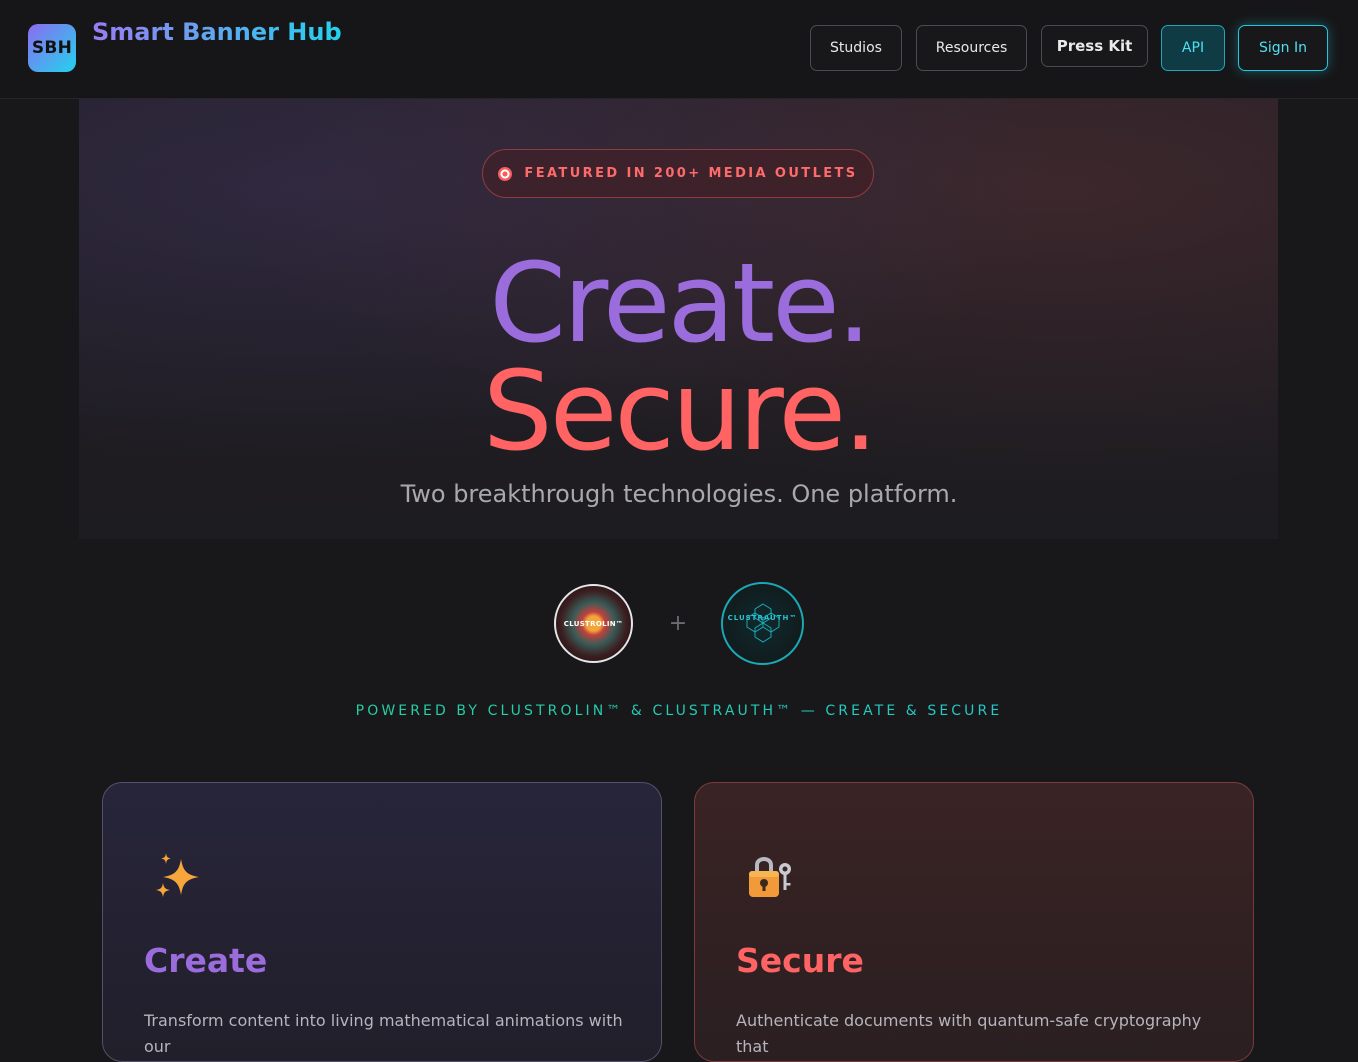  Describe the element at coordinates (217, 32) in the screenshot. I see `brand-name: Smart Banner Hub` at that location.